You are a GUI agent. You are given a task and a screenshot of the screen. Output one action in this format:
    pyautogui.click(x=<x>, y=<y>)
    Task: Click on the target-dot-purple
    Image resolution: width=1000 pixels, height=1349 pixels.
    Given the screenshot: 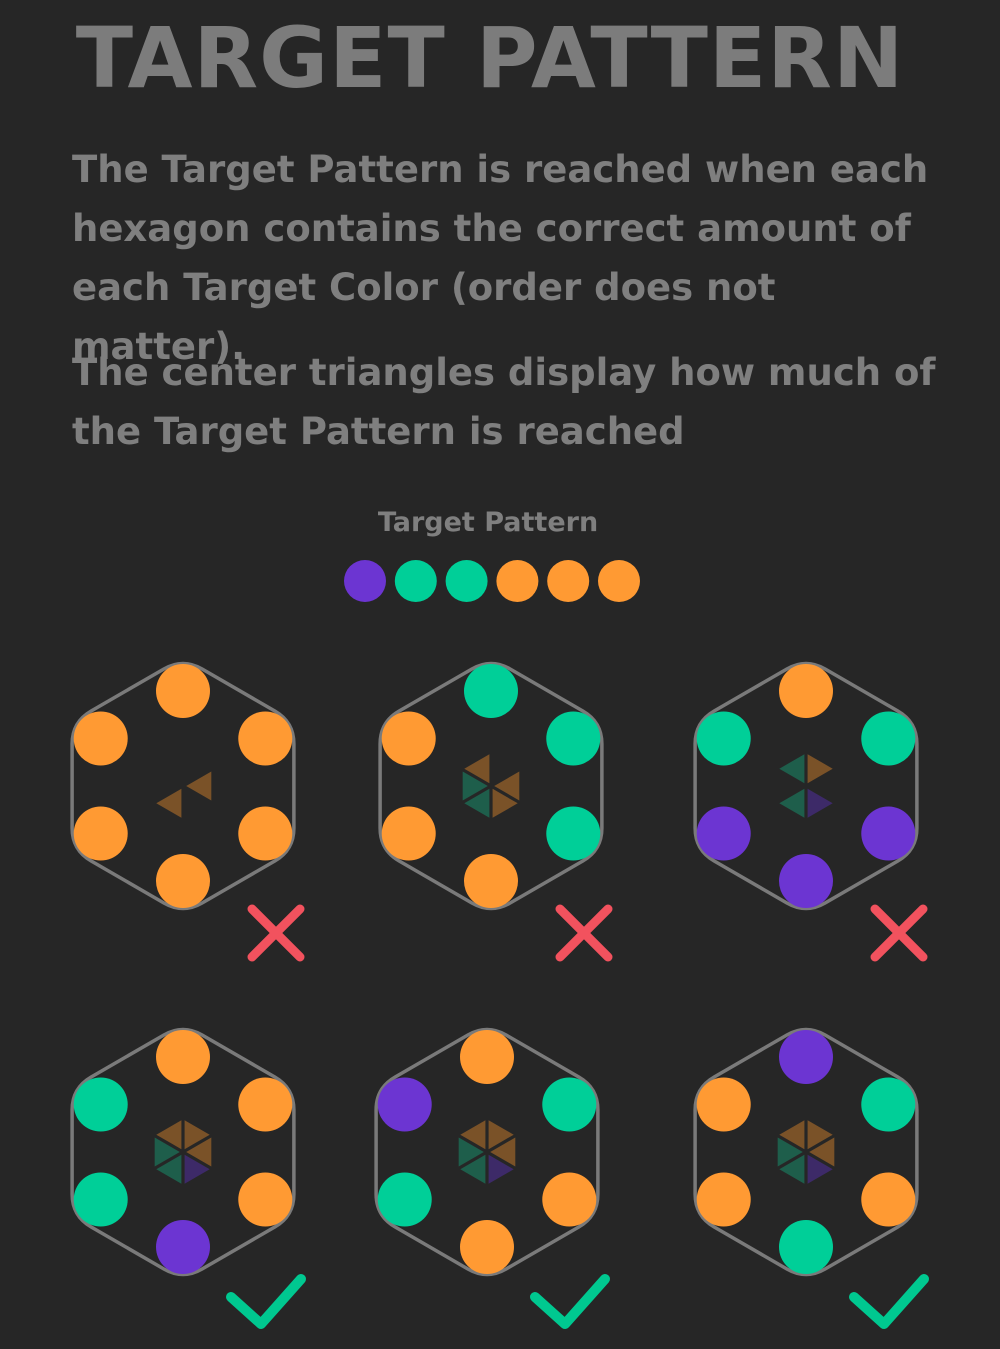 What is the action you would take?
    pyautogui.click(x=365, y=581)
    